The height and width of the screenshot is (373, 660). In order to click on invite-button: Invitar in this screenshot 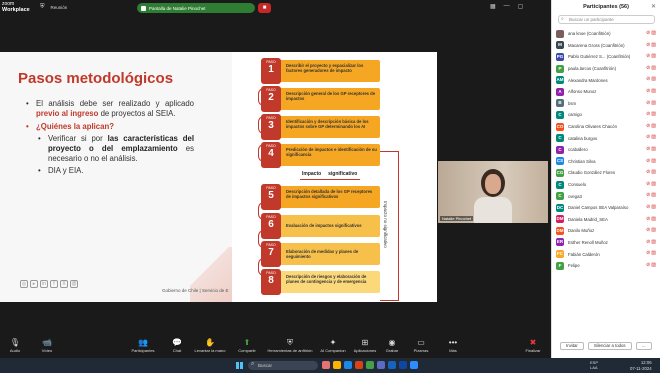, I will do `click(572, 346)`.